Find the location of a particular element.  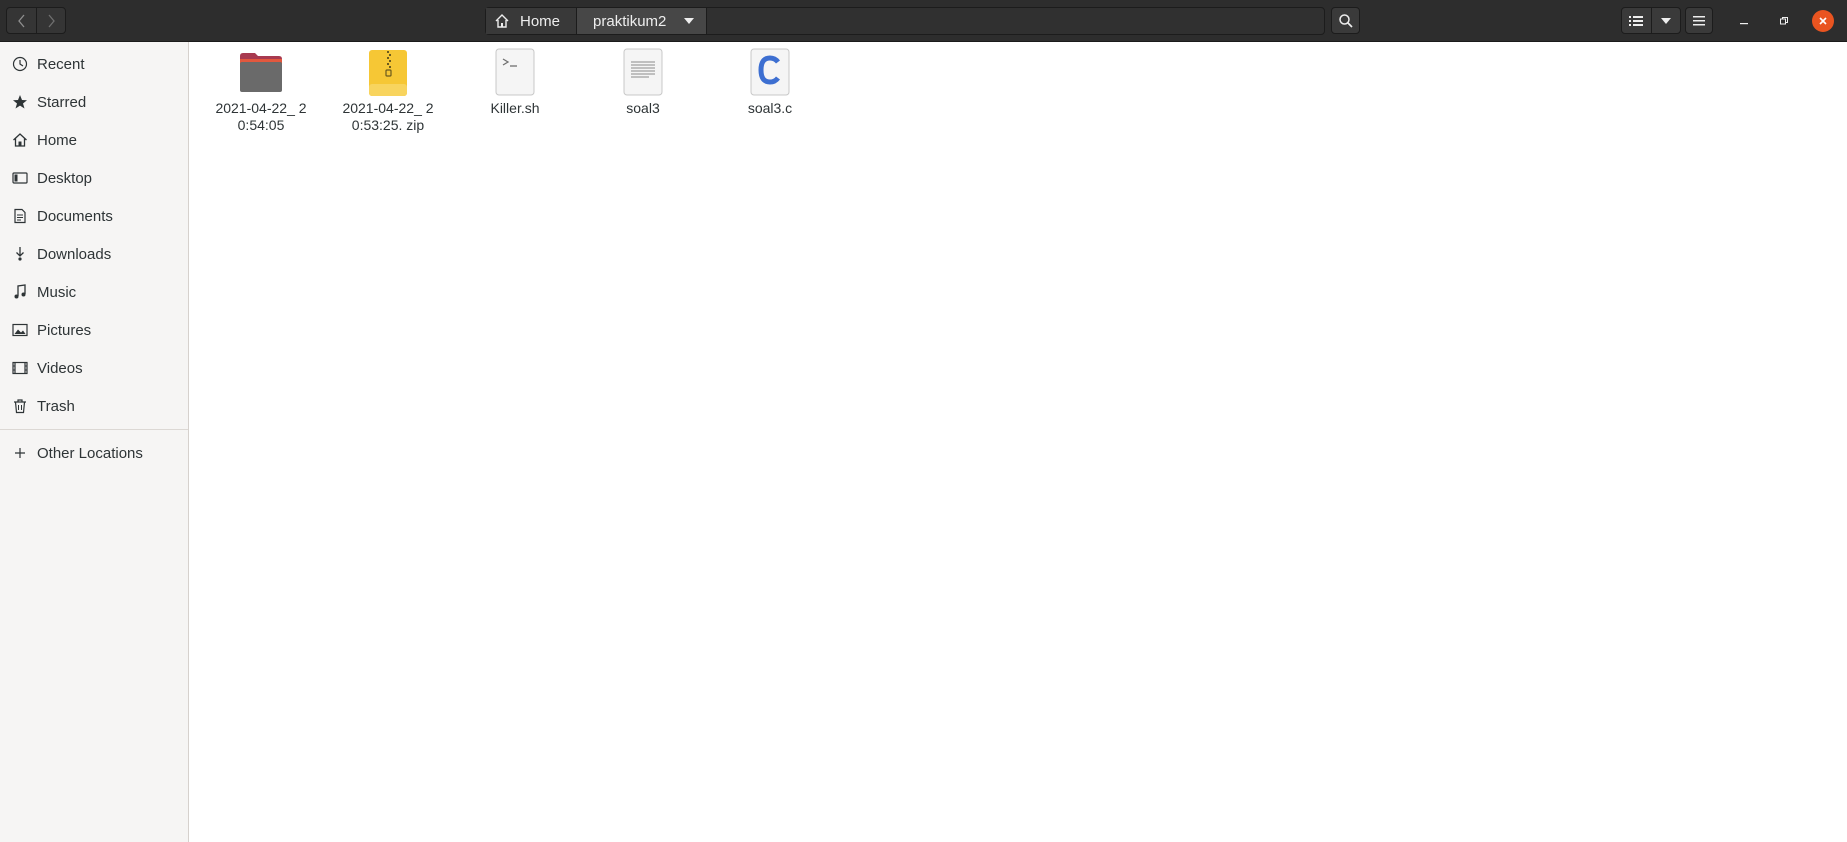

desktop-icon is located at coordinates (20, 178).